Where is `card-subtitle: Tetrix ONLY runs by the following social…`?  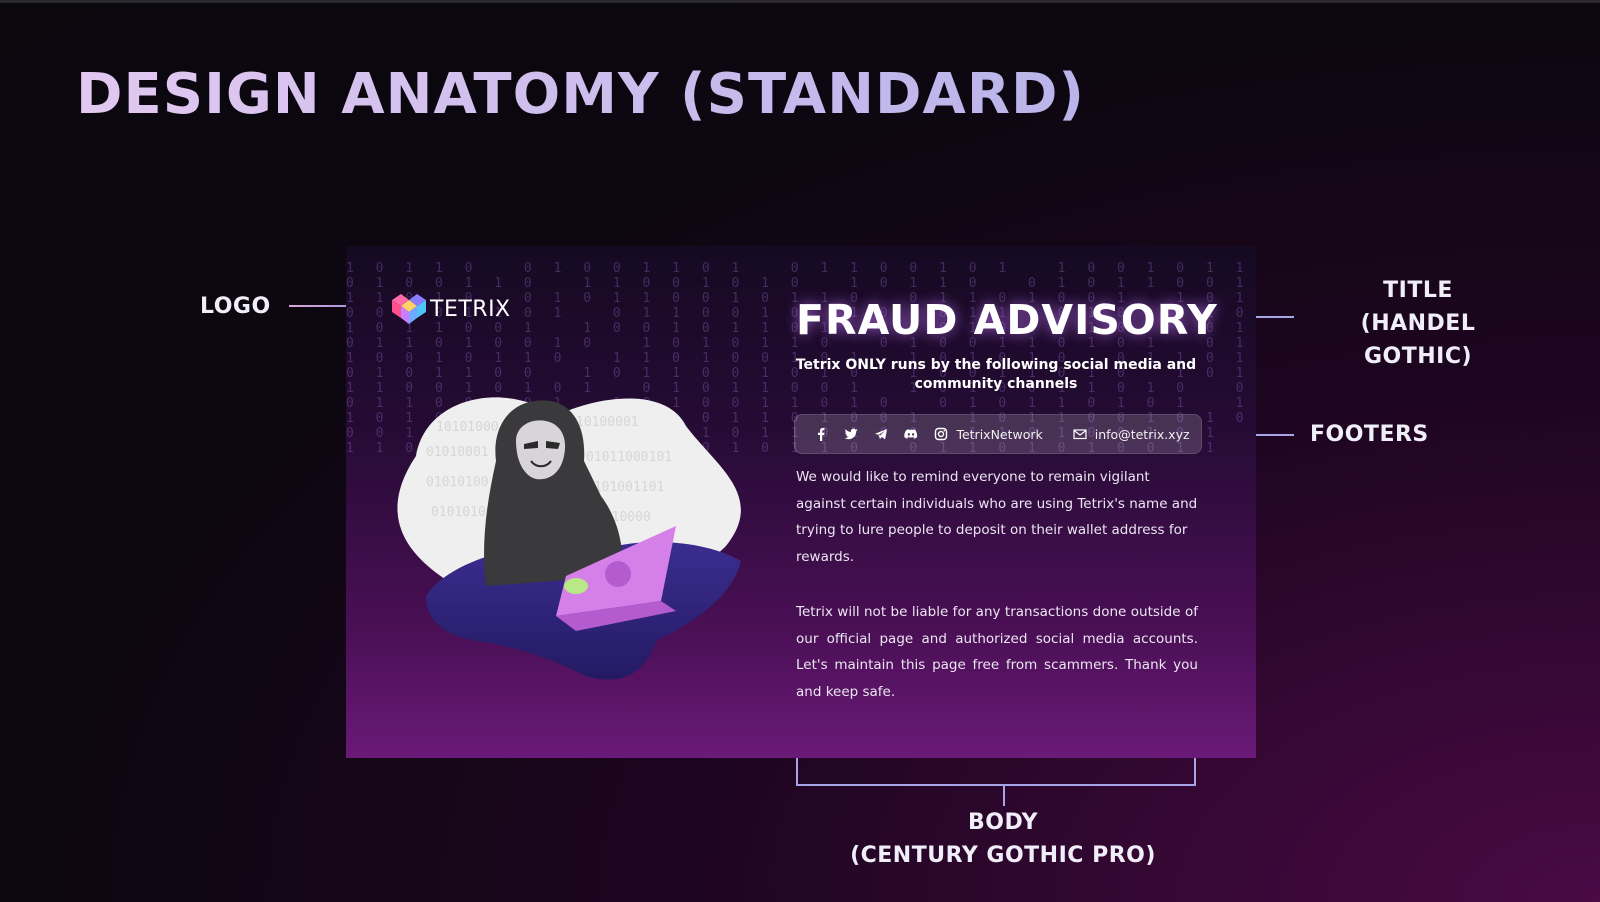
card-subtitle: Tetrix ONLY runs by the following social… is located at coordinates (996, 374).